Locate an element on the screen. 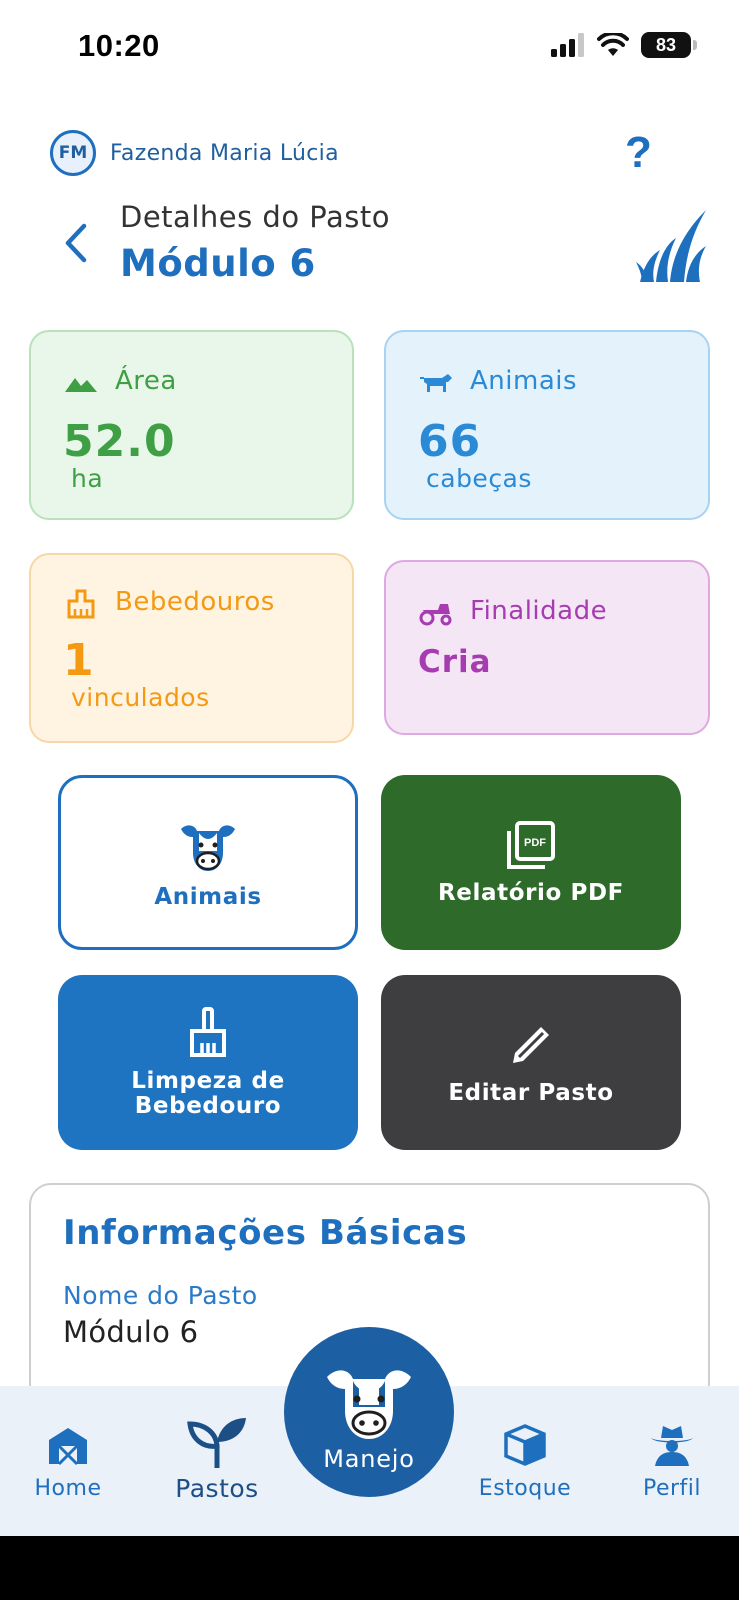 This screenshot has width=739, height=1600. status-icons: 83 is located at coordinates (624, 45).